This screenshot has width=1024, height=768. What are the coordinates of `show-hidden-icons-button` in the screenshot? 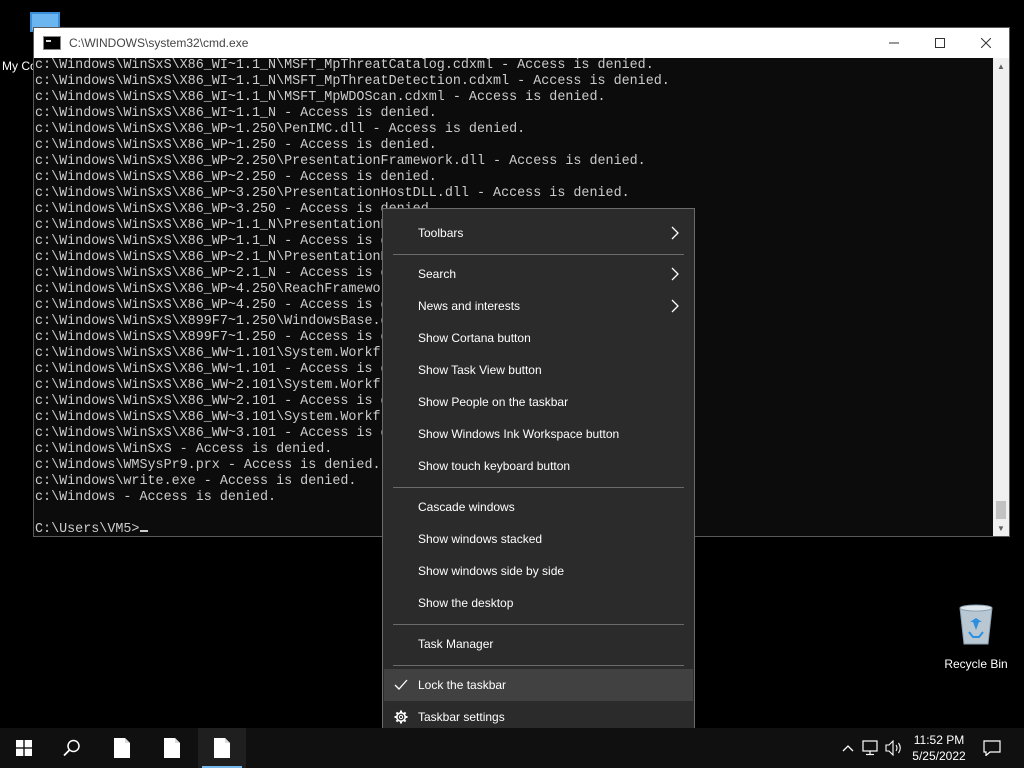 It's located at (848, 748).